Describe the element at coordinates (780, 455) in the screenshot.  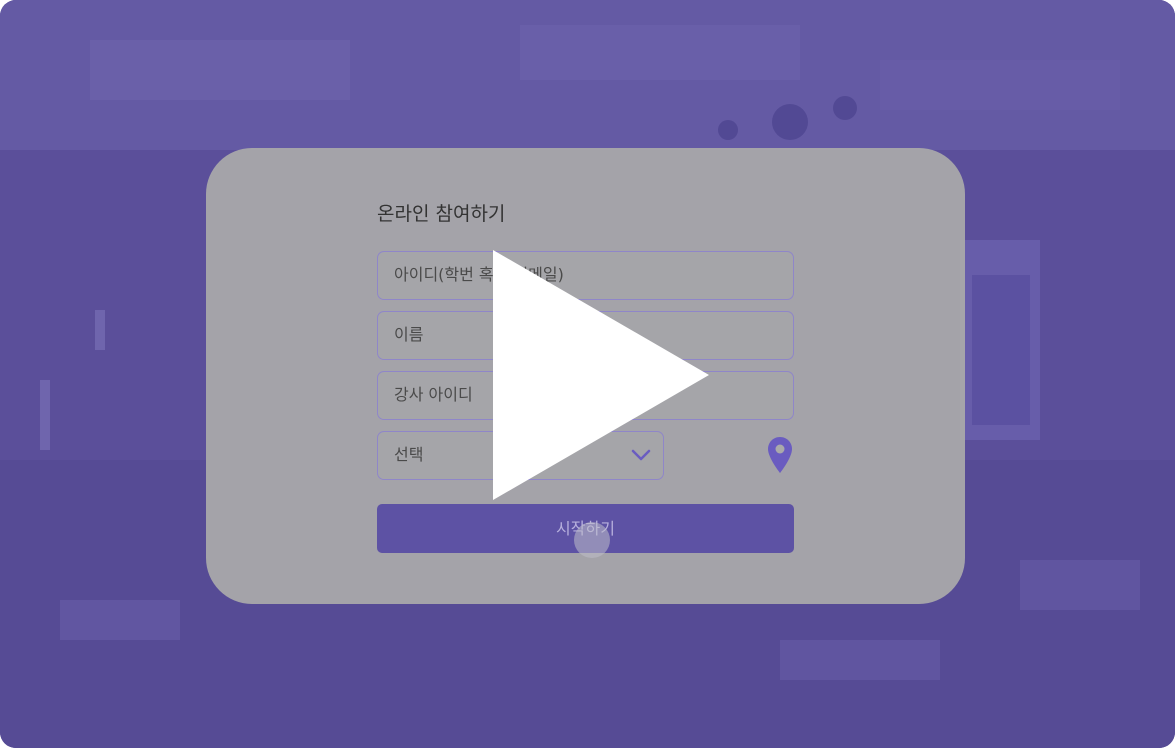
I see `location-pin-icon` at that location.